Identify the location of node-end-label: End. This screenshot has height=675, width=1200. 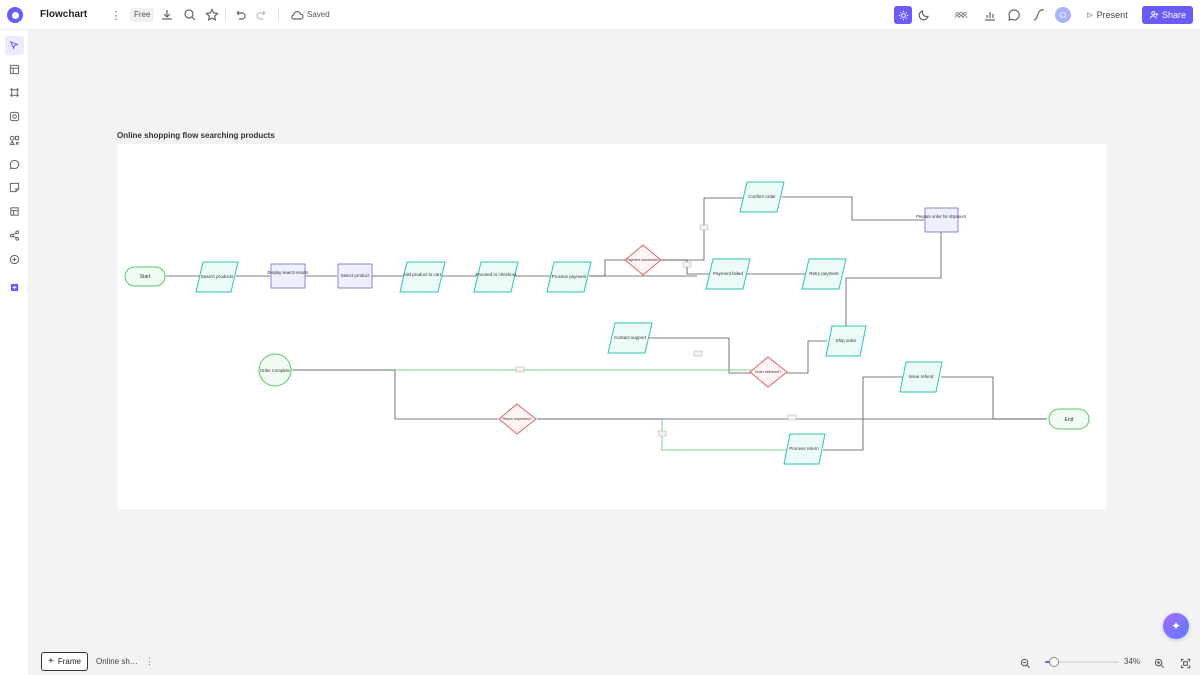
(1069, 420).